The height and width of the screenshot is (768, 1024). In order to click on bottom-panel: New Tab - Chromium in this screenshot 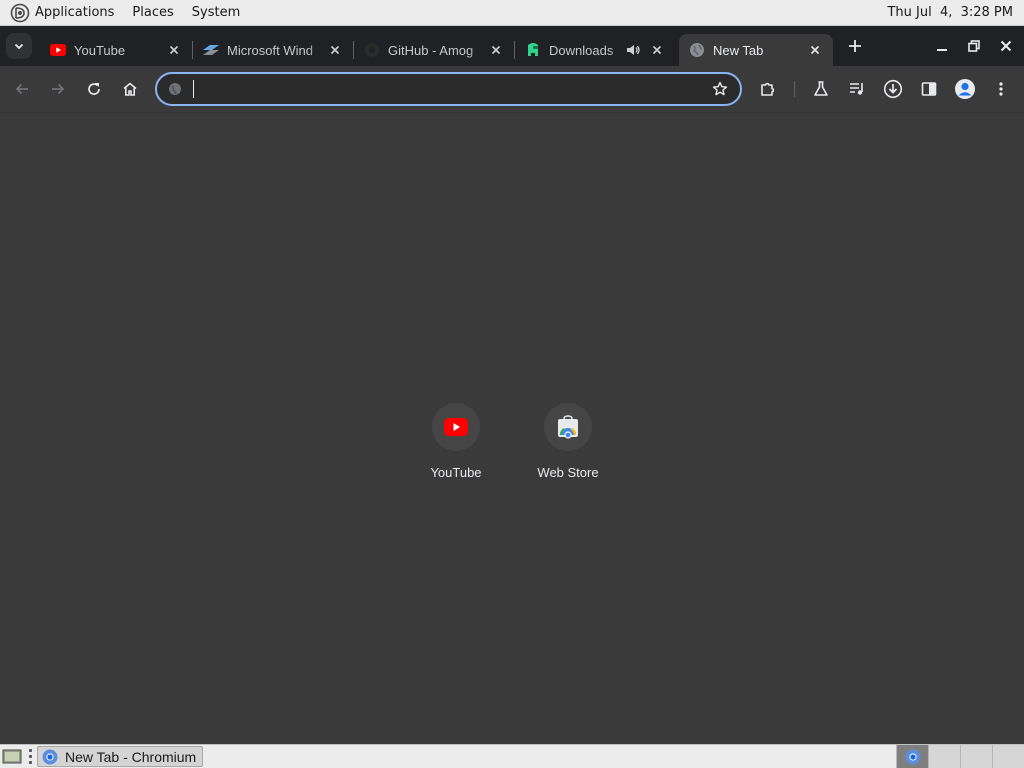, I will do `click(512, 756)`.